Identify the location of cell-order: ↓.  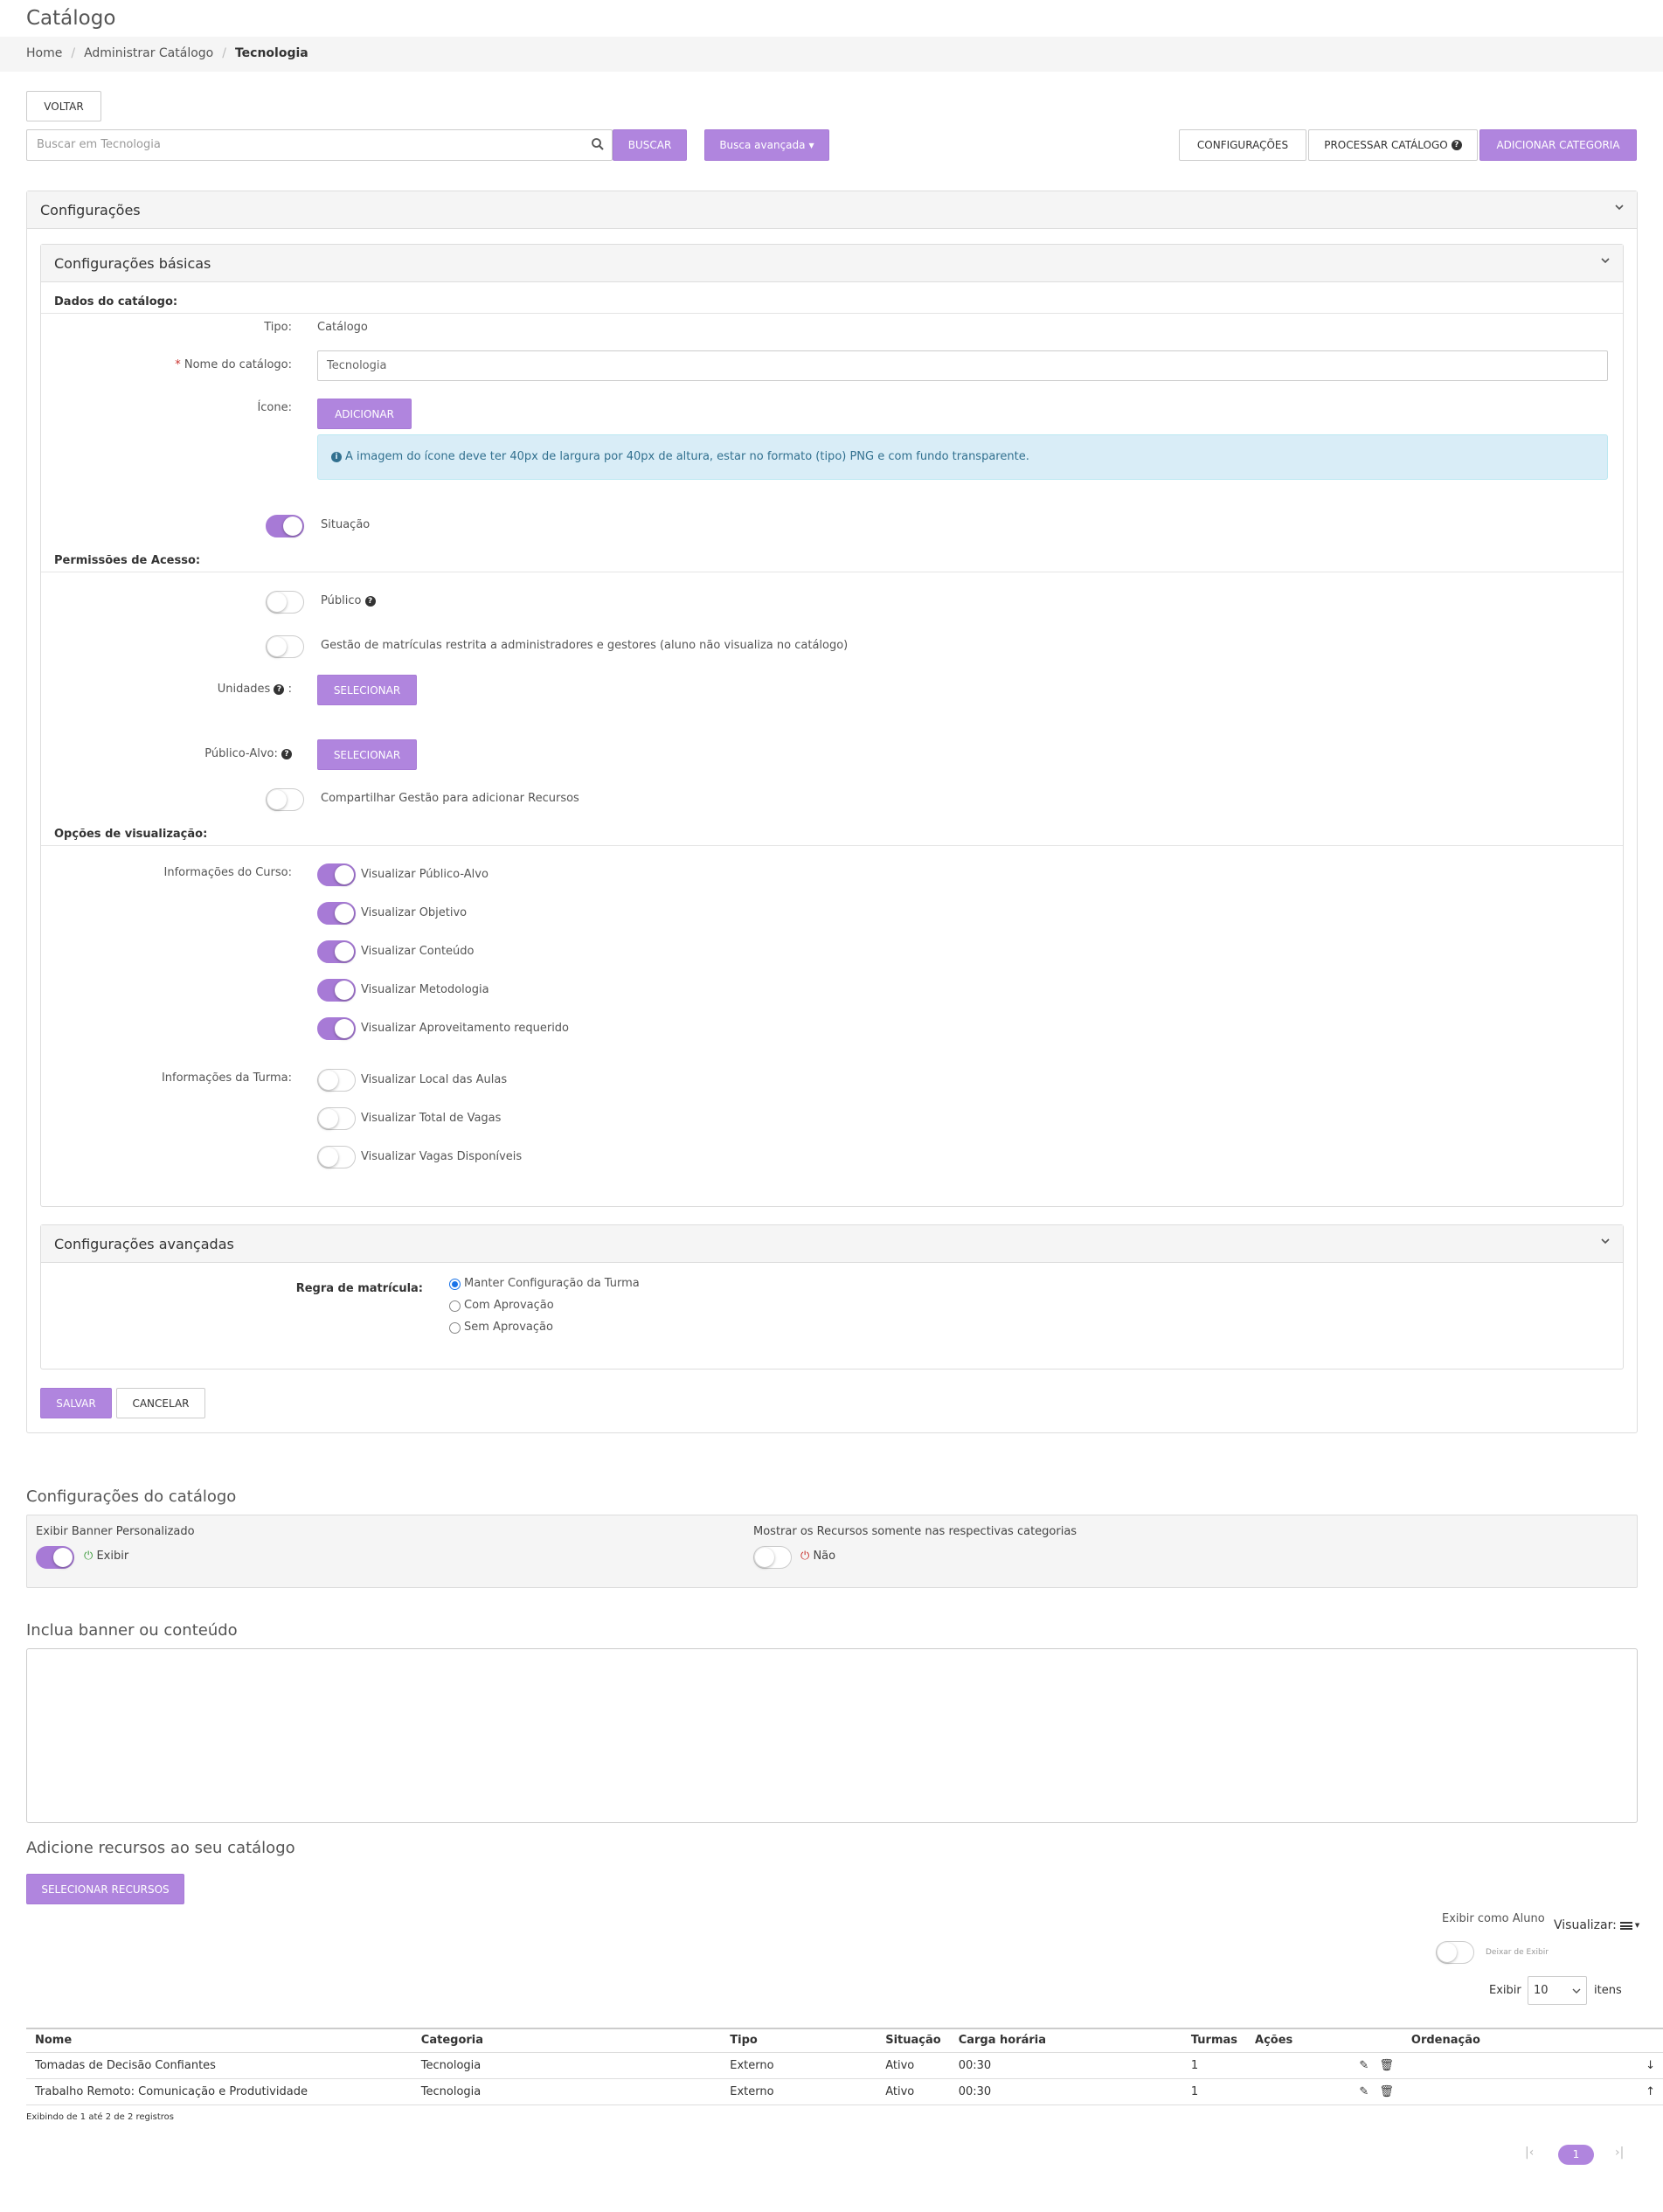
(1532, 2065).